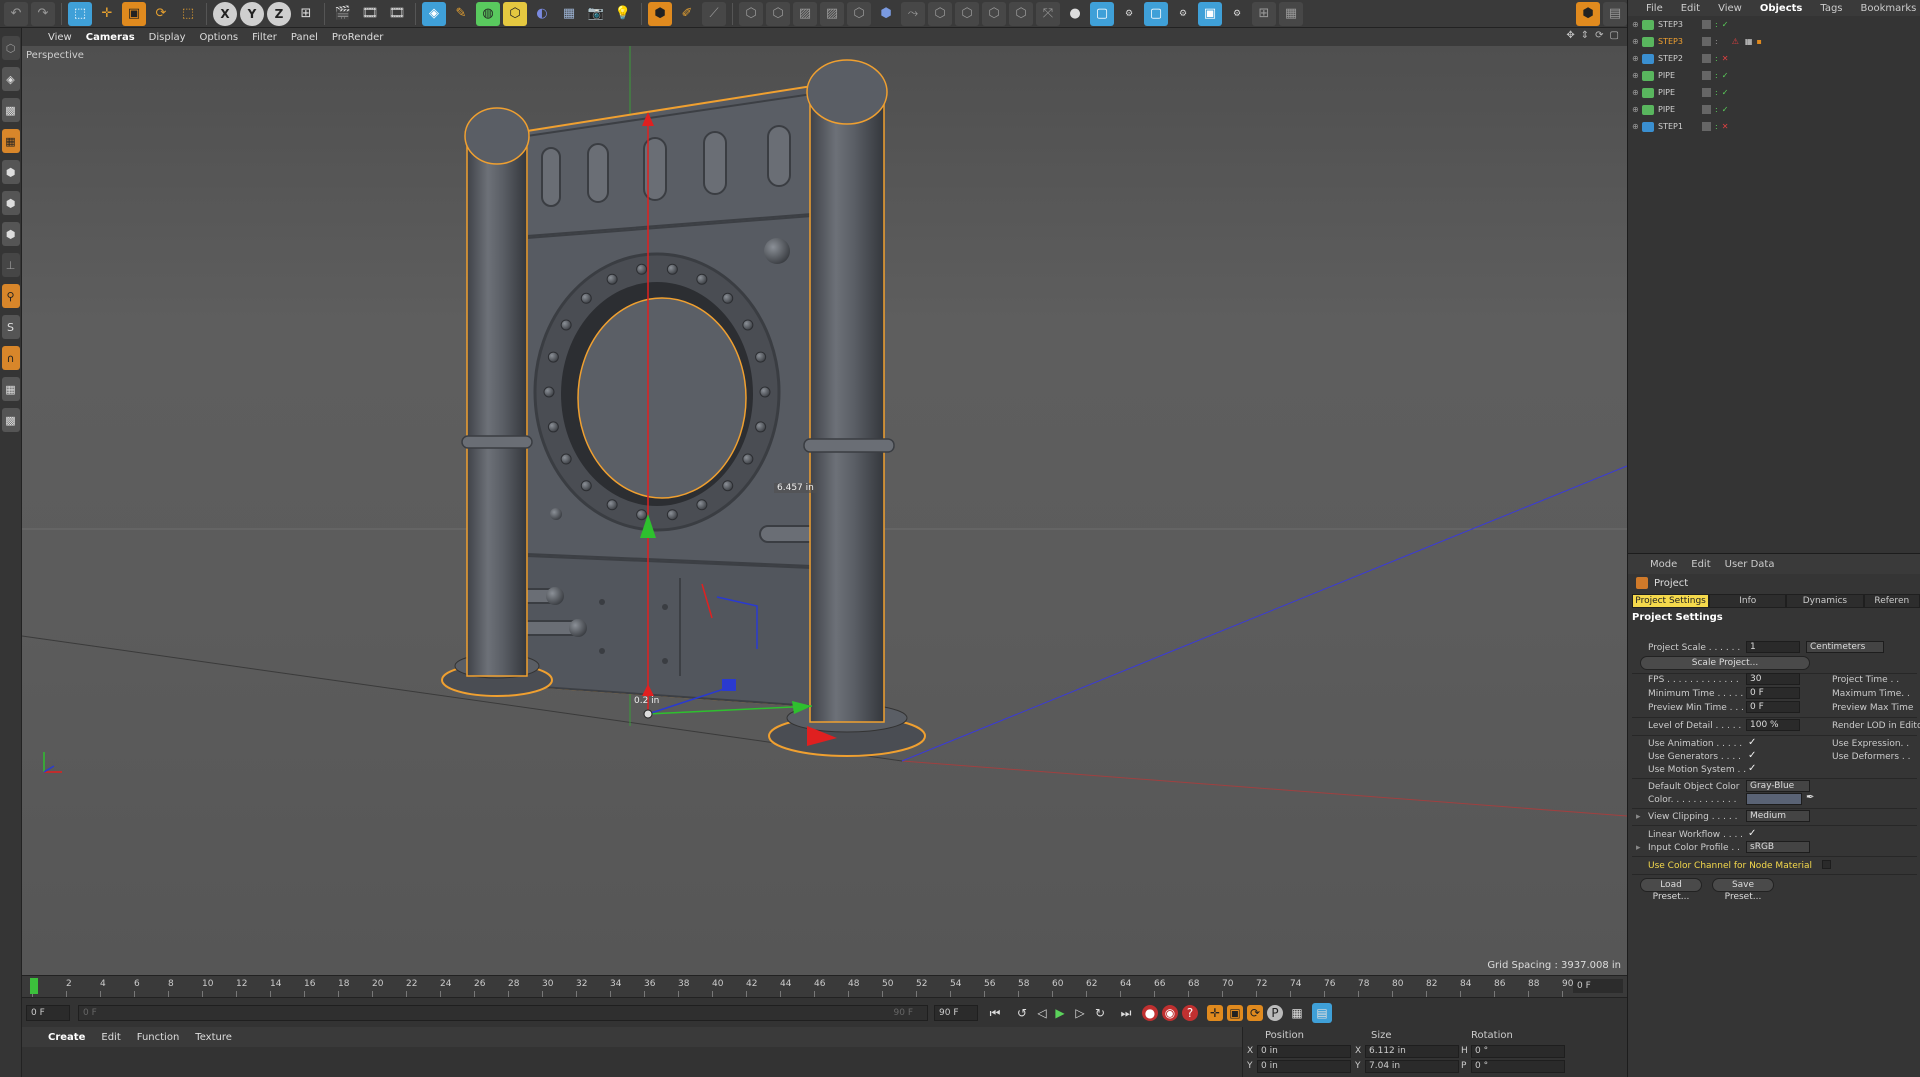 This screenshot has height=1077, width=1920. Describe the element at coordinates (1752, 833) in the screenshot. I see `linear-workflow-checkbox: ✓` at that location.